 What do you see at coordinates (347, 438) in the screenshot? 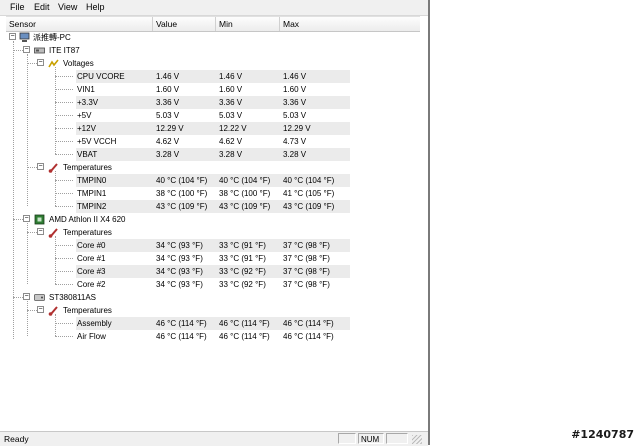
I see `status-panel-empty` at bounding box center [347, 438].